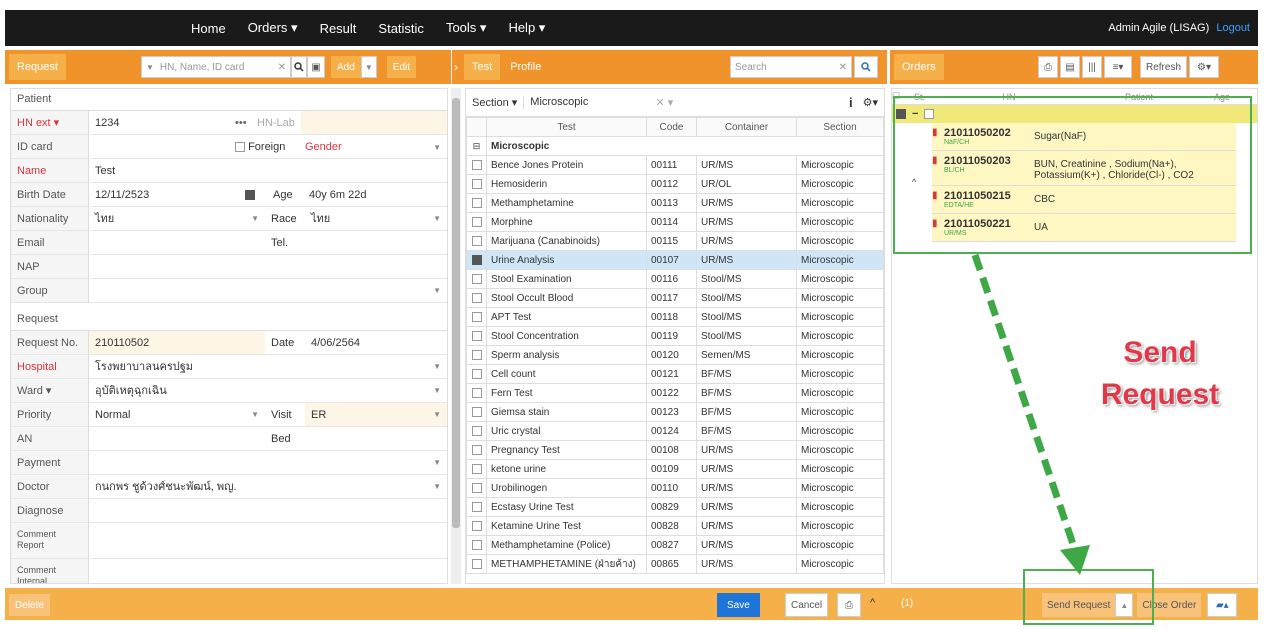  What do you see at coordinates (738, 605) in the screenshot?
I see `save-button: Save` at bounding box center [738, 605].